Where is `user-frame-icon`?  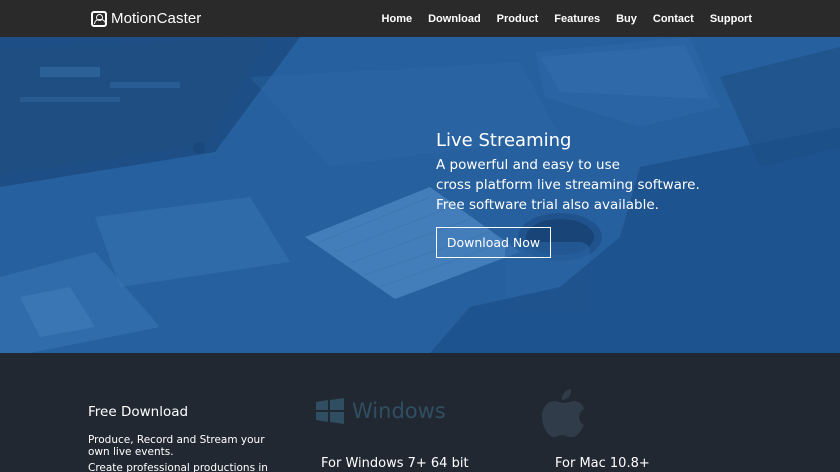 user-frame-icon is located at coordinates (99, 18).